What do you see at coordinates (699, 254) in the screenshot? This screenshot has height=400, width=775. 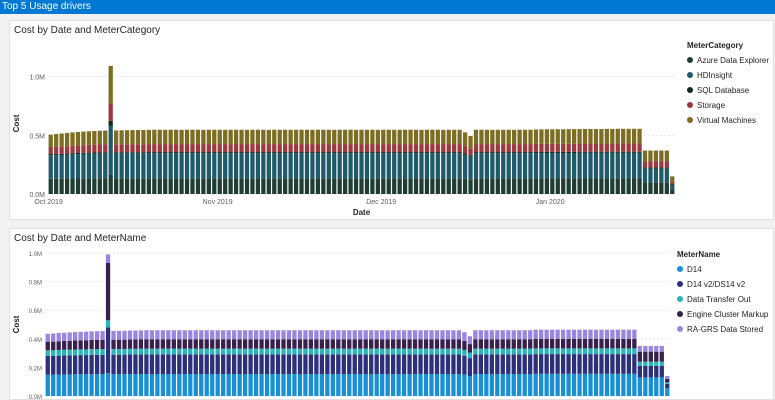 I see `legend-title: MeterName` at bounding box center [699, 254].